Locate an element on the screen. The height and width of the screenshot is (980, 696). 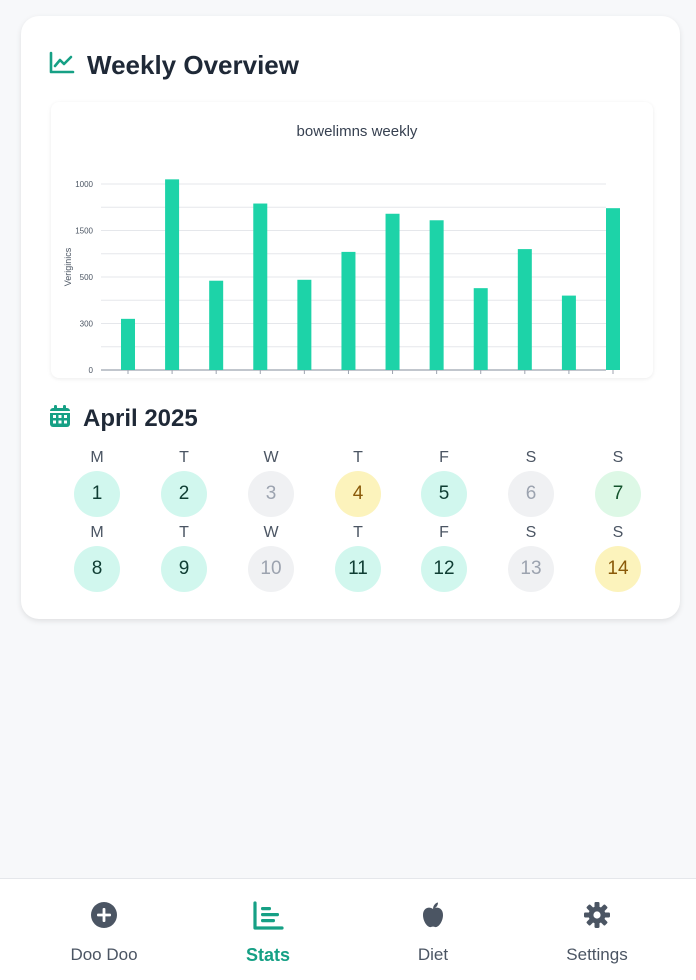
bottom-nav: Doo Doo Stats Diet Settings is located at coordinates (348, 929).